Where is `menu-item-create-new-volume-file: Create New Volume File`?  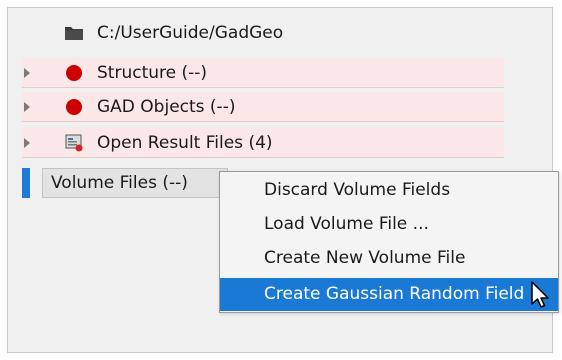 menu-item-create-new-volume-file: Create New Volume File is located at coordinates (389, 258).